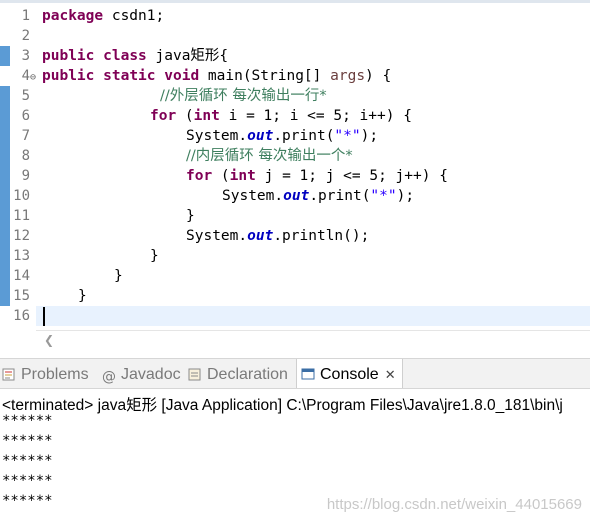 The height and width of the screenshot is (524, 590). Describe the element at coordinates (295, 373) in the screenshot. I see `view-tab-bar: Problems @ Javadoc Declaration Console ✕` at that location.